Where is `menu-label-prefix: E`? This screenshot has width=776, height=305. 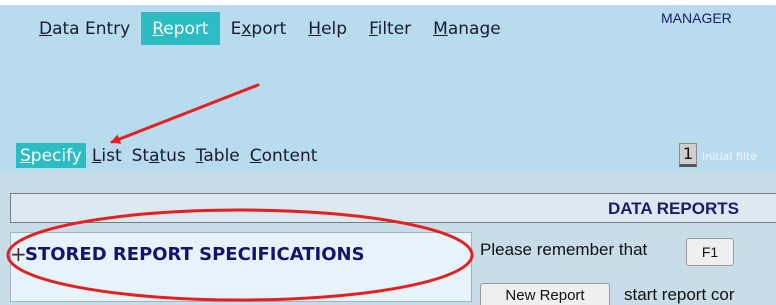
menu-label-prefix: E is located at coordinates (236, 29).